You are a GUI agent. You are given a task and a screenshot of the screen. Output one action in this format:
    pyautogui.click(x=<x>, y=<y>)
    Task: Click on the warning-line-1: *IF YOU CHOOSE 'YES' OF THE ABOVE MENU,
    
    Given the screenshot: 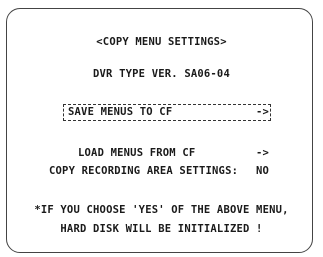 What is the action you would take?
    pyautogui.click(x=161, y=210)
    